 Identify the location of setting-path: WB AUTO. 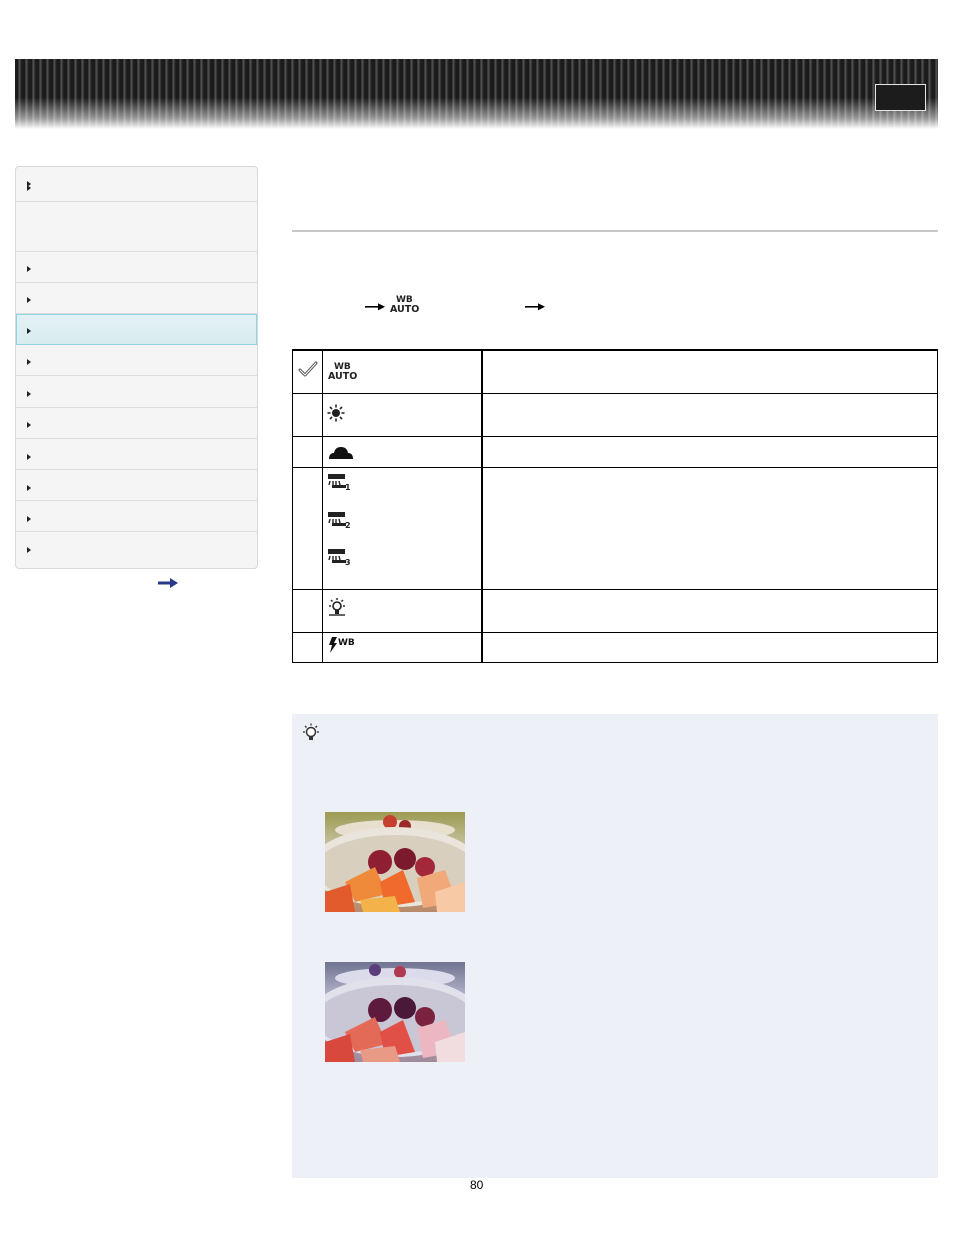
(455, 305).